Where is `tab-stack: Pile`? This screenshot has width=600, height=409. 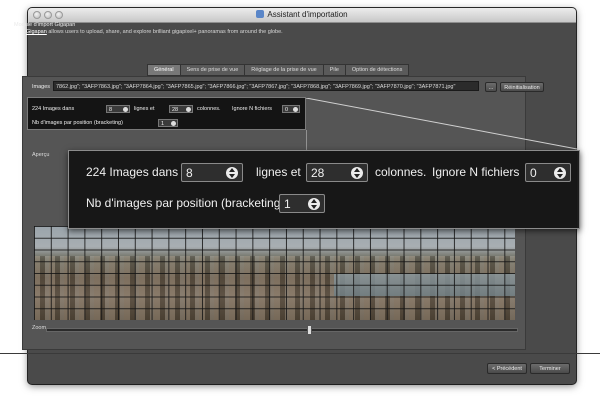 tab-stack: Pile is located at coordinates (334, 70).